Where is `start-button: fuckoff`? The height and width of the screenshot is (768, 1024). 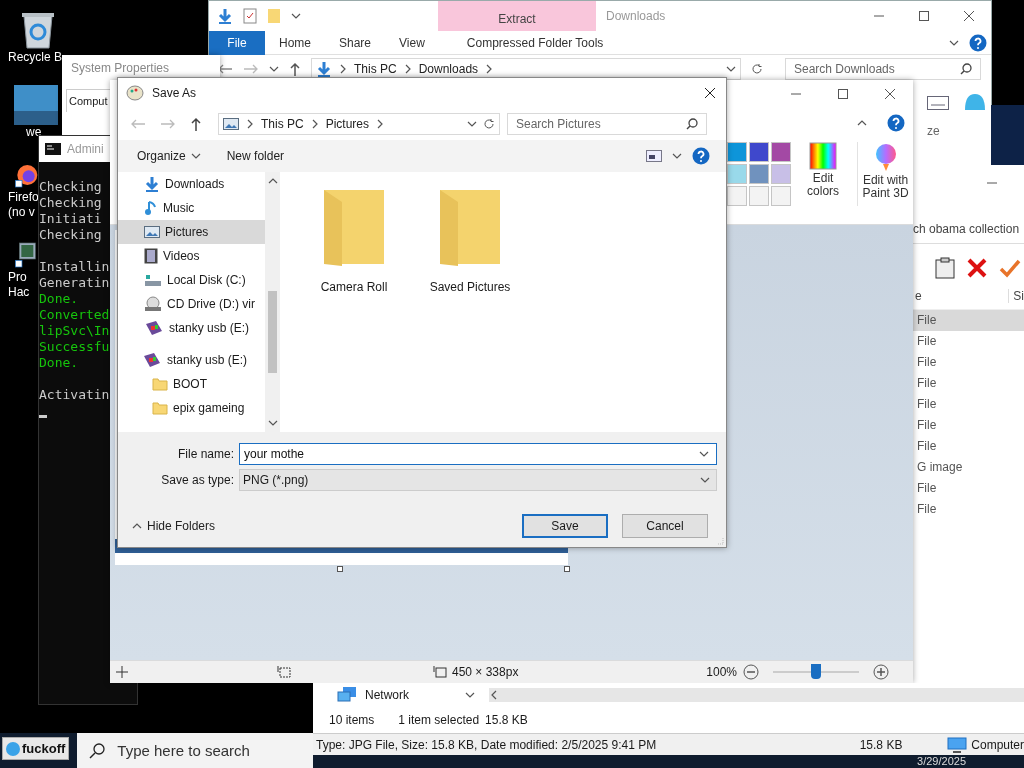 start-button: fuckoff is located at coordinates (36, 748).